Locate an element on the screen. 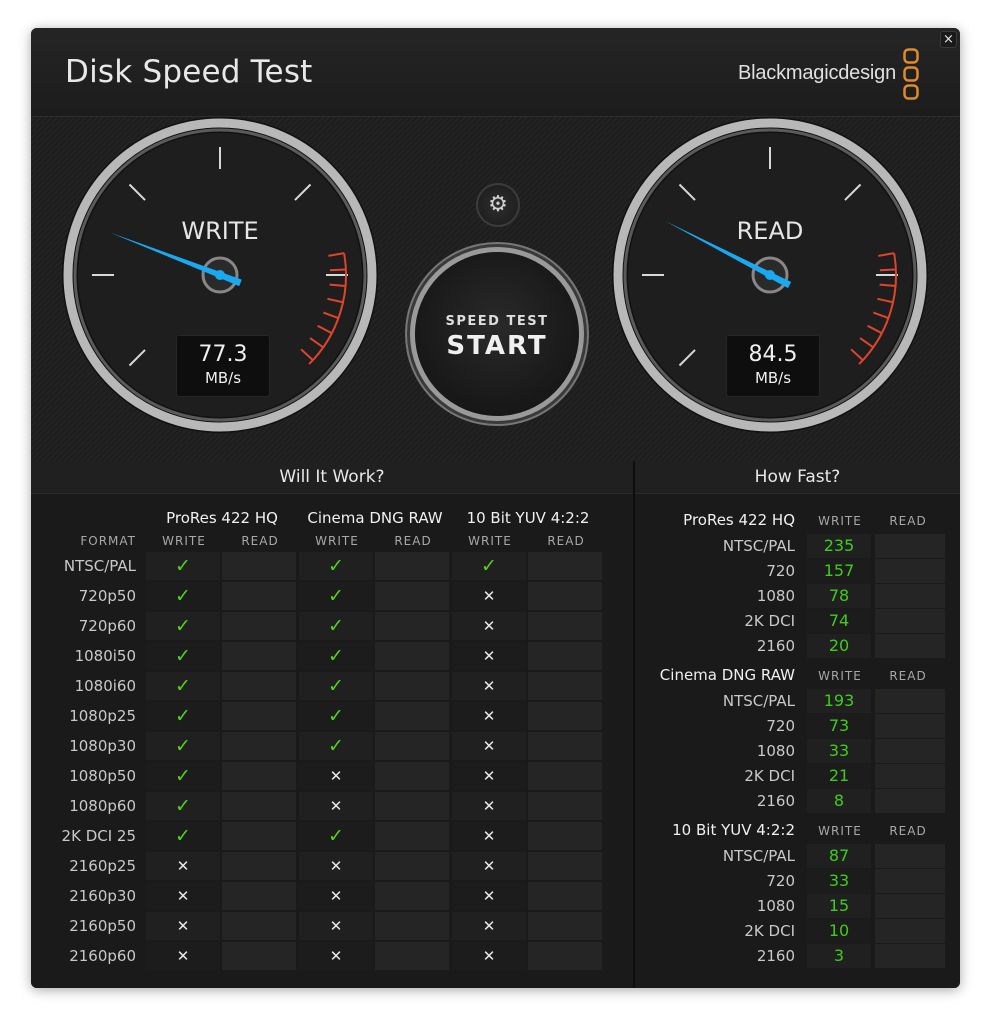 The width and height of the screenshot is (992, 1024). write-gauge-label: WRITE is located at coordinates (220, 231).